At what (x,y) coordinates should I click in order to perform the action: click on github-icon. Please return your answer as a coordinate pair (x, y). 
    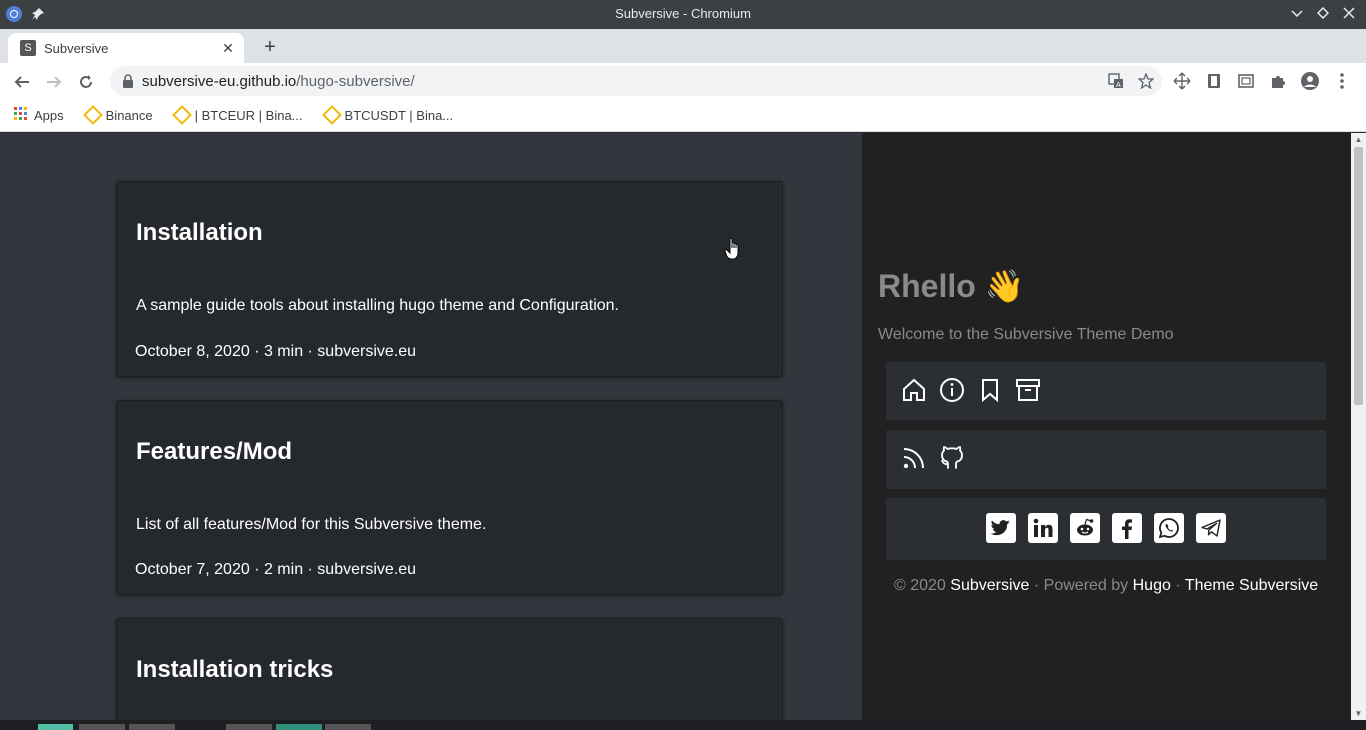
    Looking at the image, I should click on (952, 458).